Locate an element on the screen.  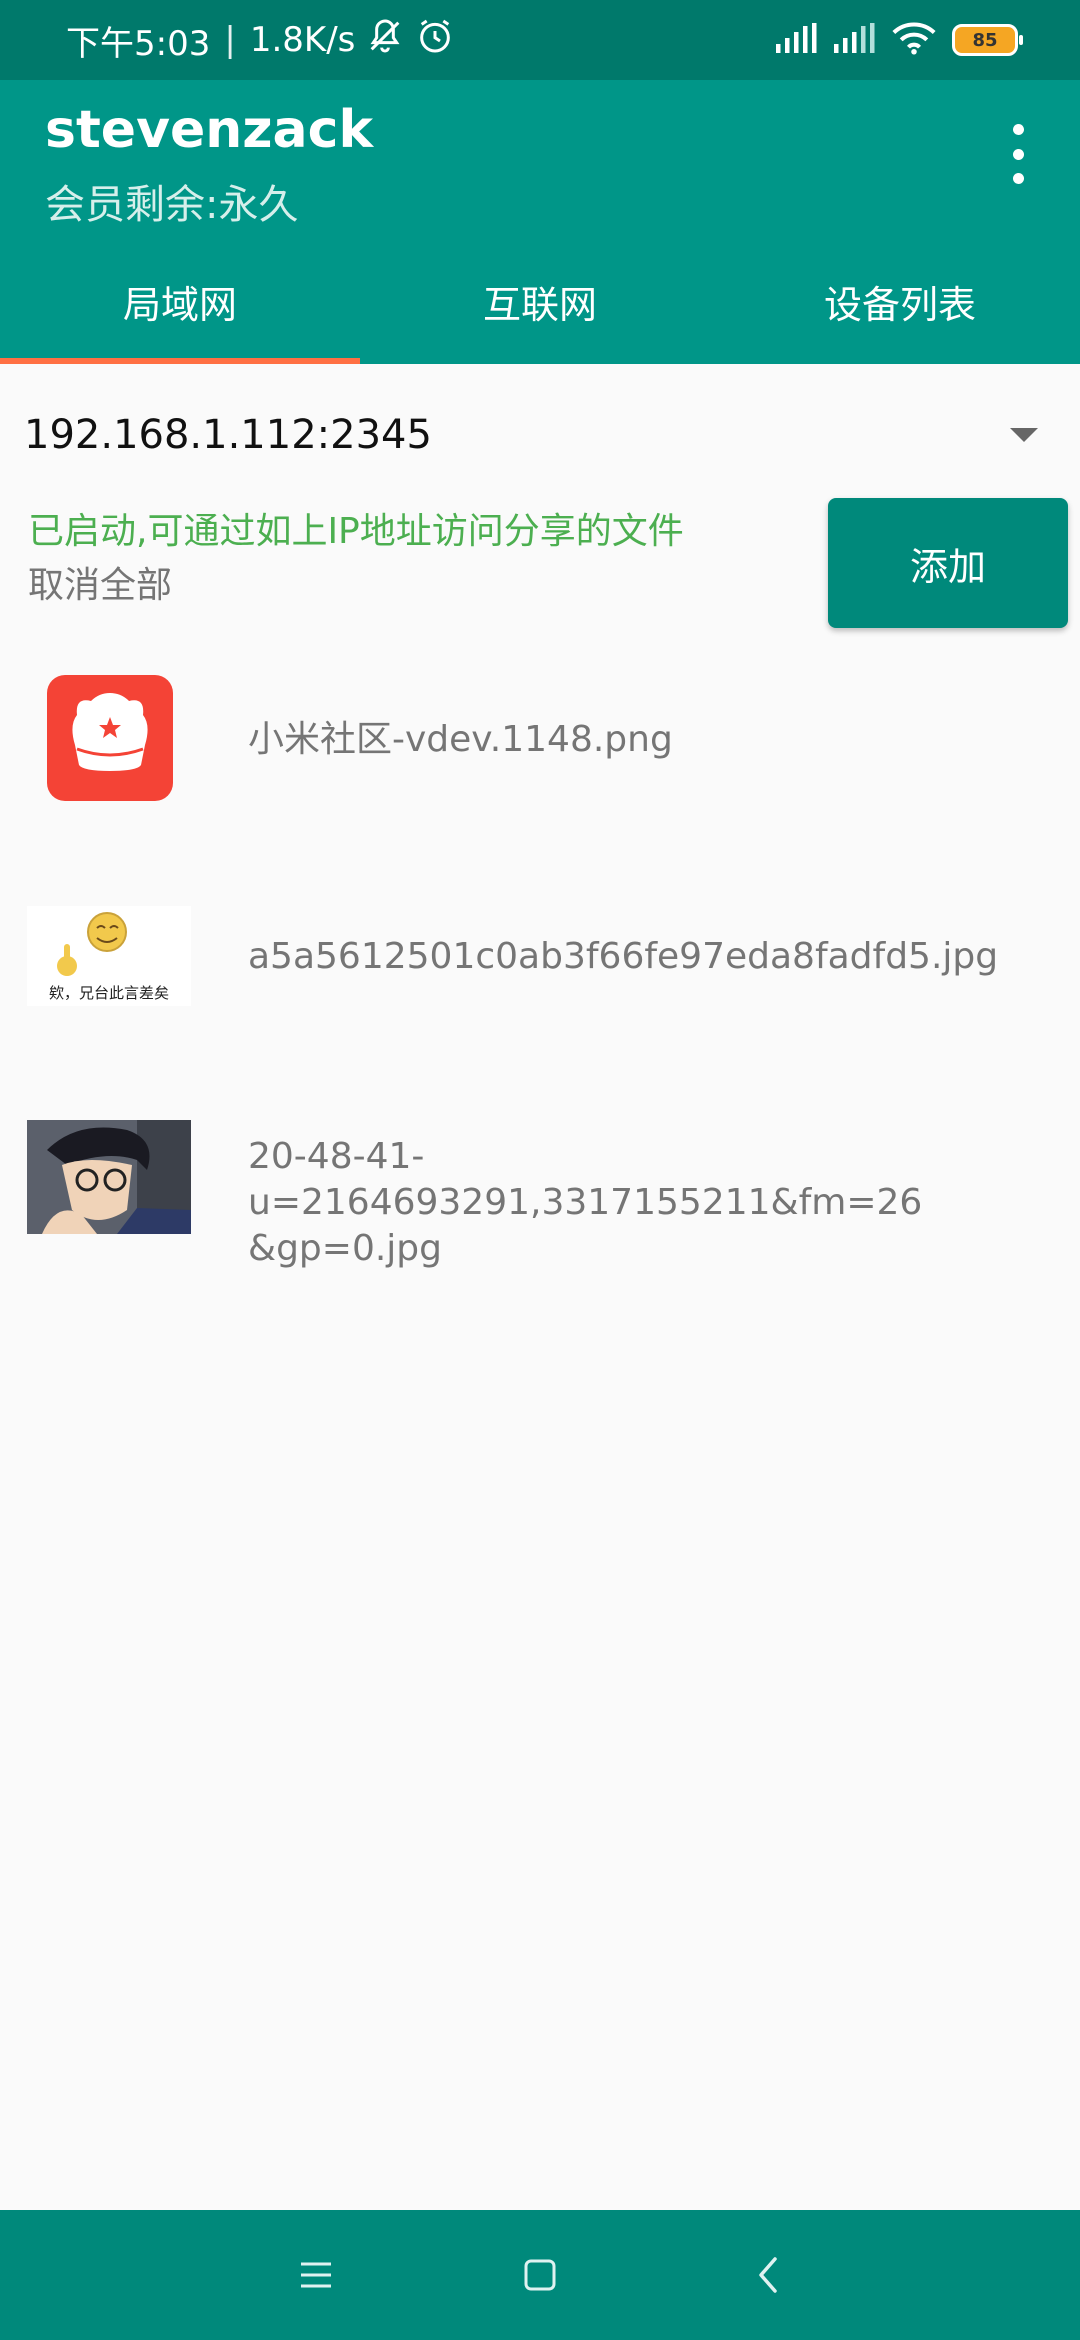
home-icon is located at coordinates (540, 2275).